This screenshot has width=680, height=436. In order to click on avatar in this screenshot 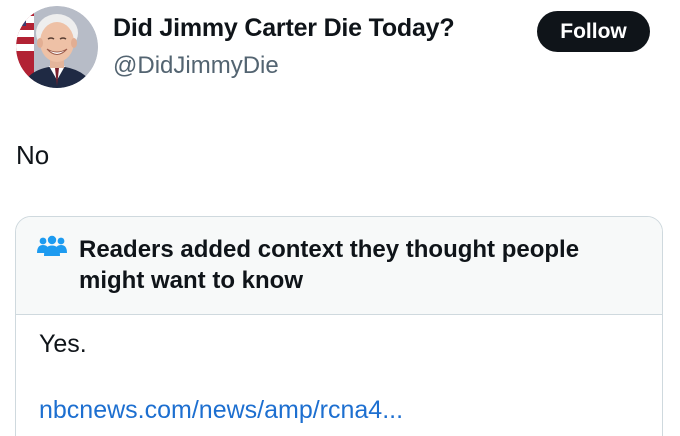, I will do `click(57, 47)`.